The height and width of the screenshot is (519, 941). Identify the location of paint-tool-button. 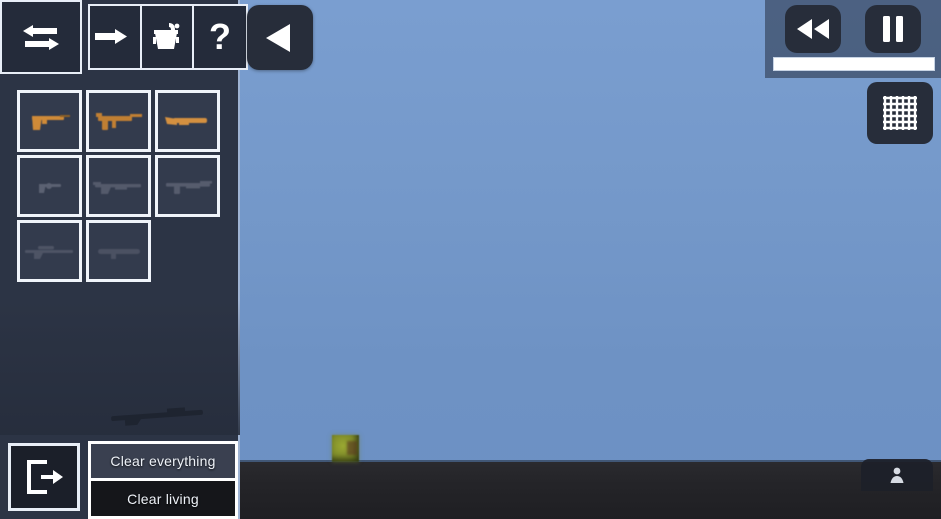
(168, 37).